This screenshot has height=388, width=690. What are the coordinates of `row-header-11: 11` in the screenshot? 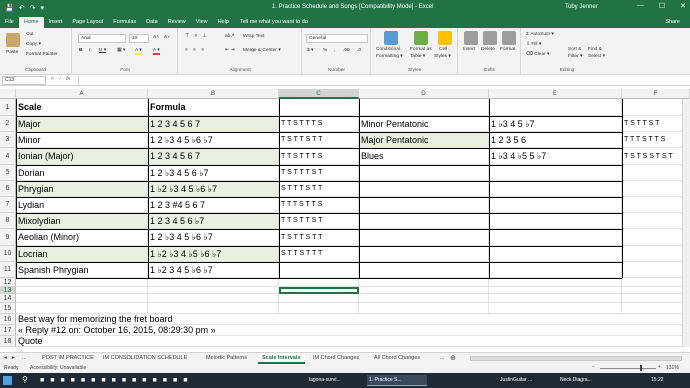 It's located at (8, 270).